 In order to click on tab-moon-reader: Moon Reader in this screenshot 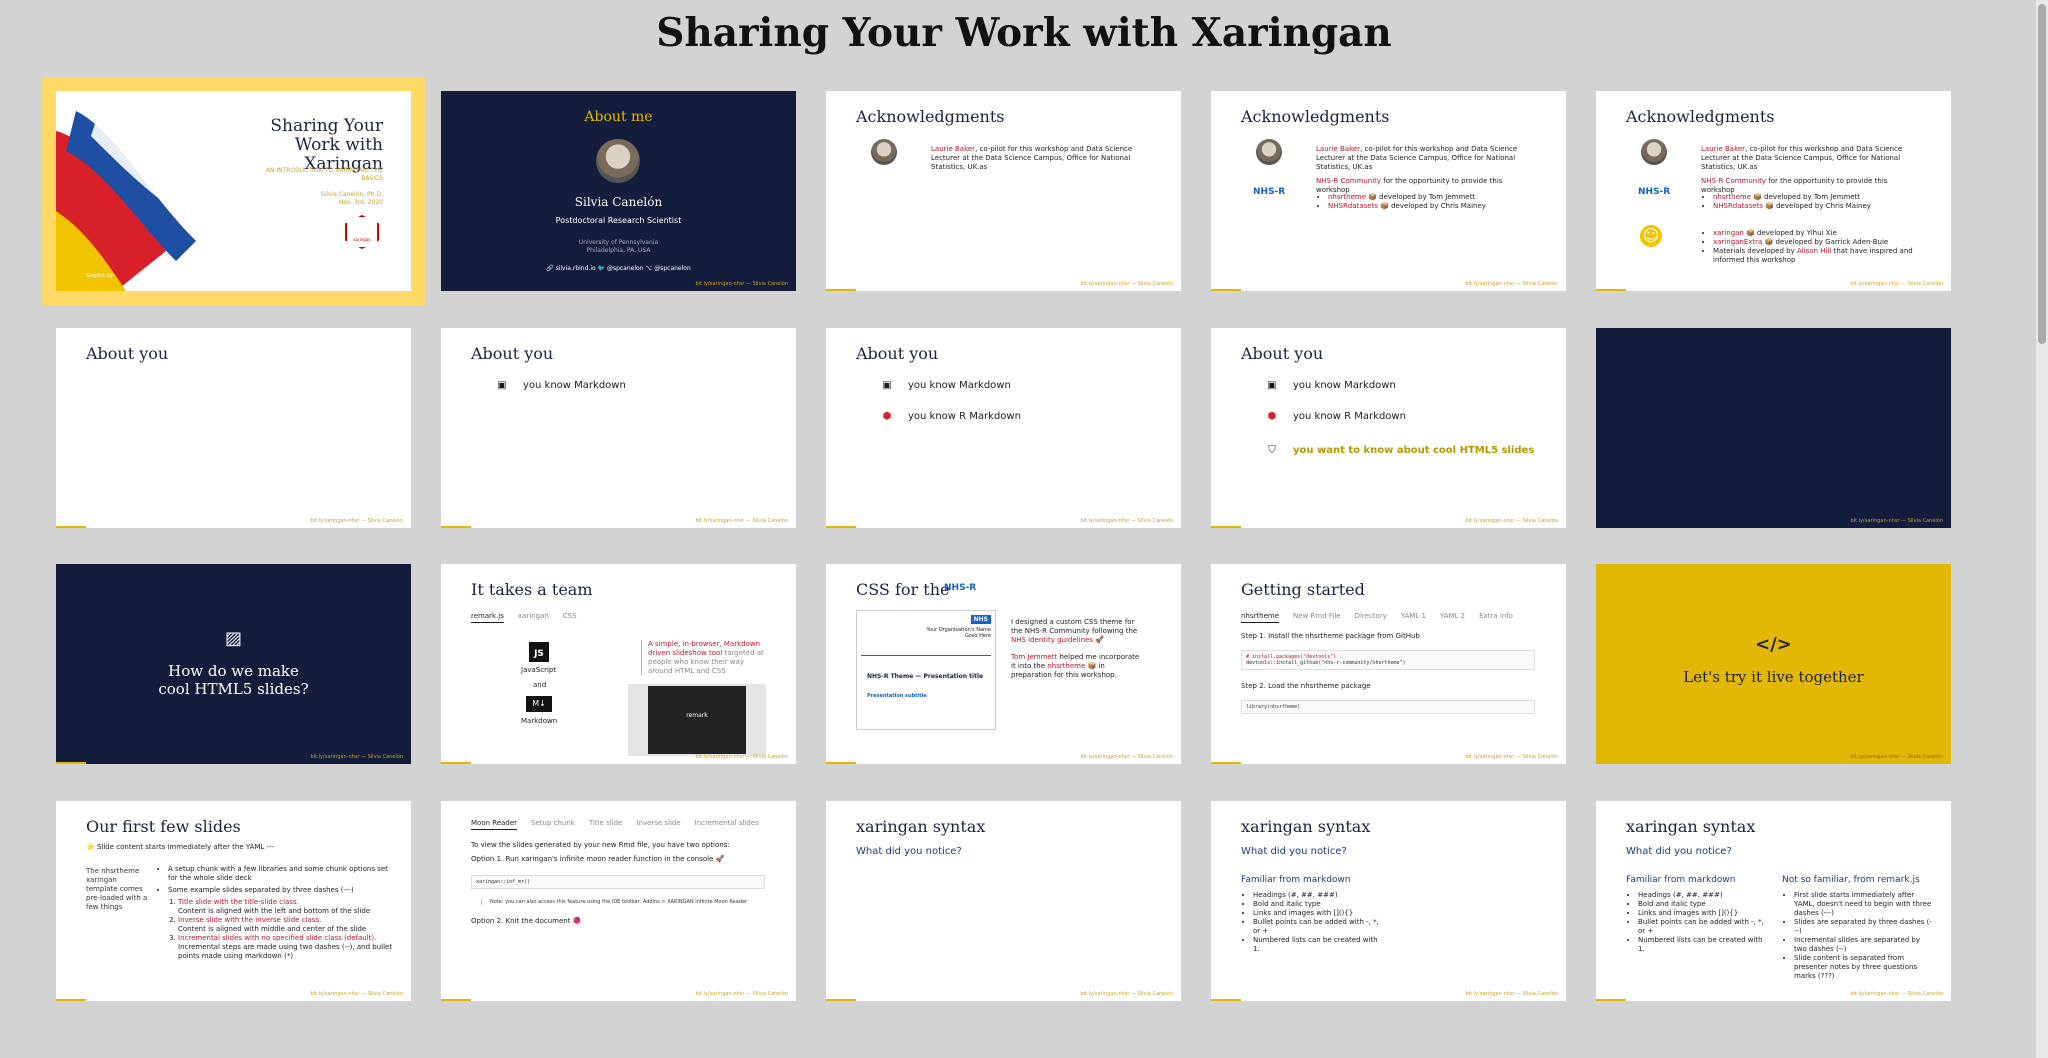, I will do `click(494, 824)`.